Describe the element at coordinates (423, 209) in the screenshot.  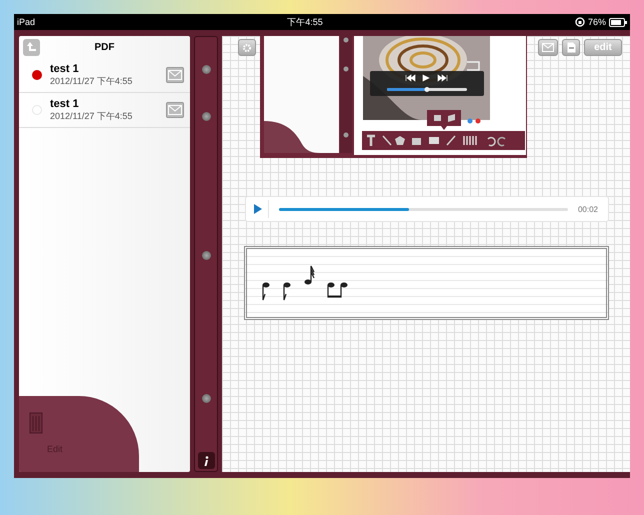
I see `progress-track` at that location.